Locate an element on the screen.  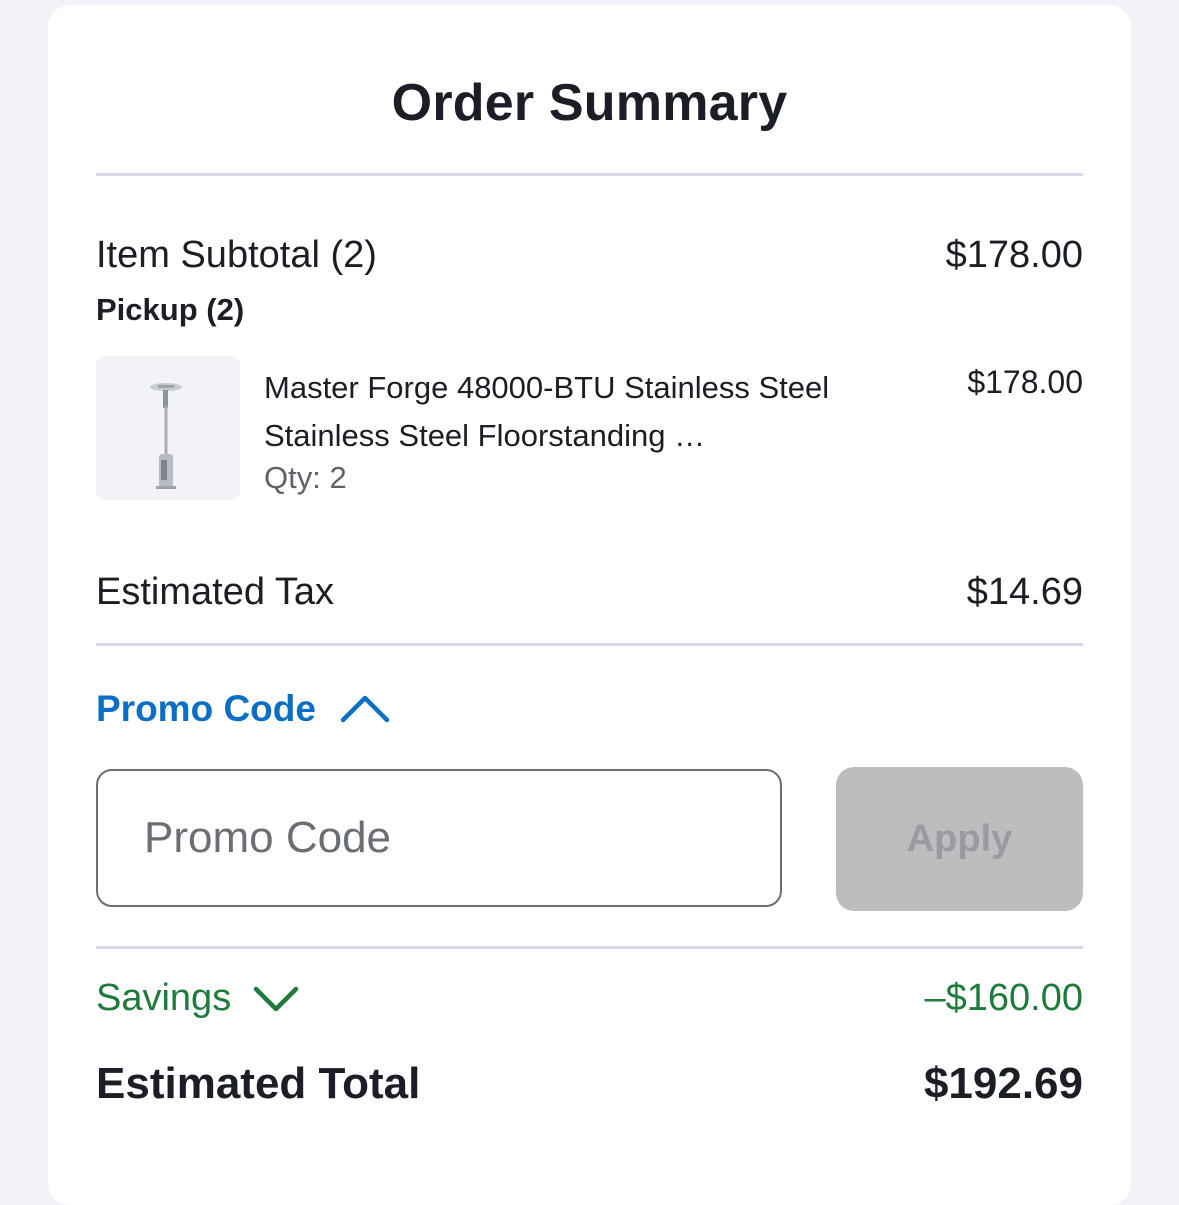
product-thumbnail is located at coordinates (168, 428).